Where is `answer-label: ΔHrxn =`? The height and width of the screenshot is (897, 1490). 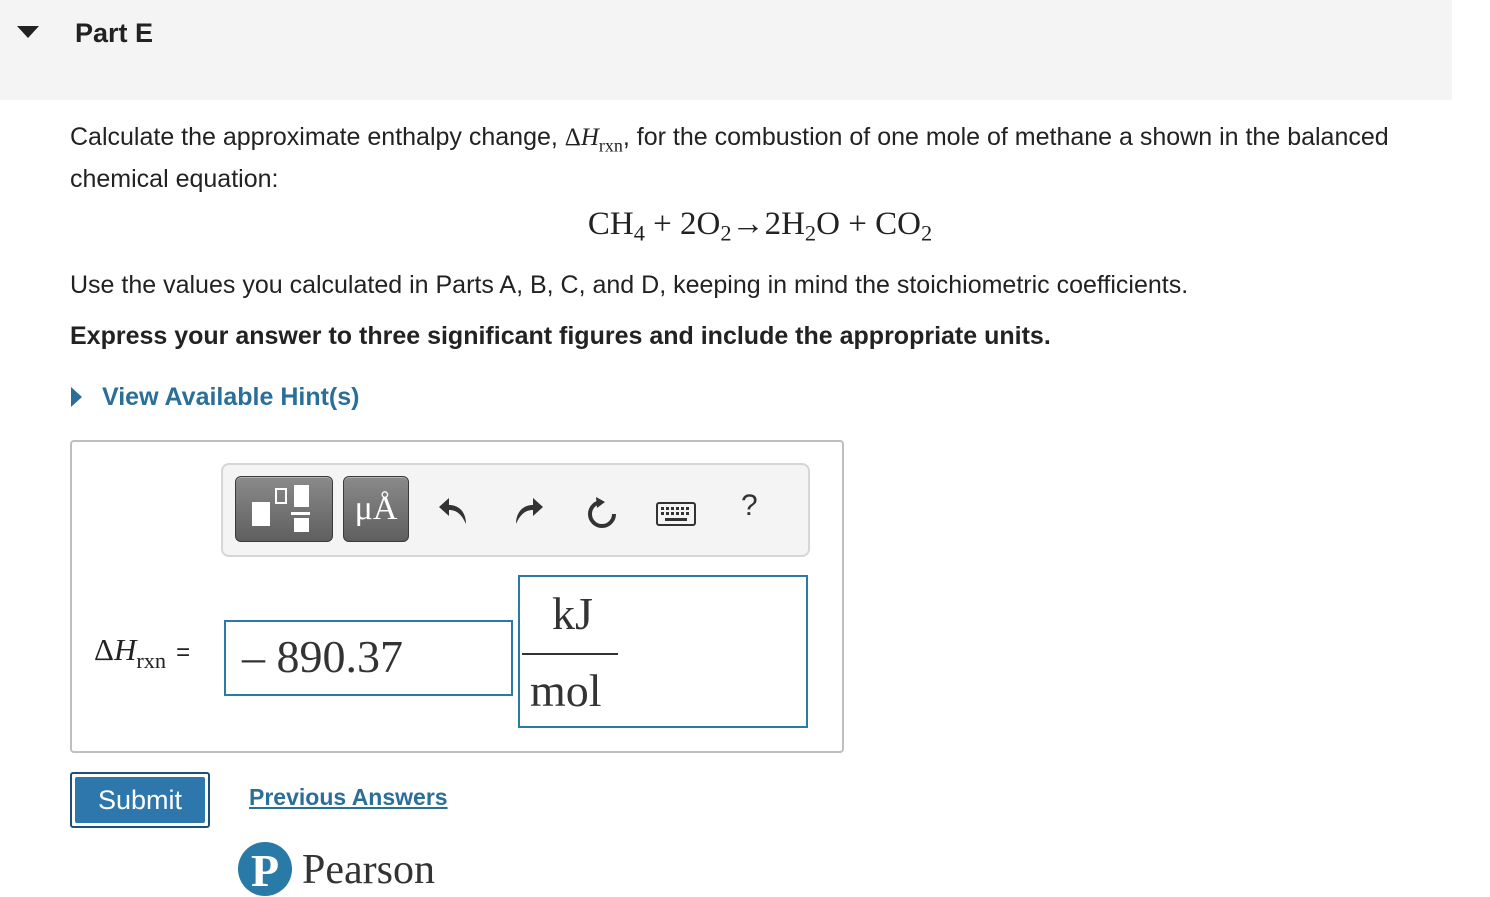 answer-label: ΔHrxn = is located at coordinates (142, 653).